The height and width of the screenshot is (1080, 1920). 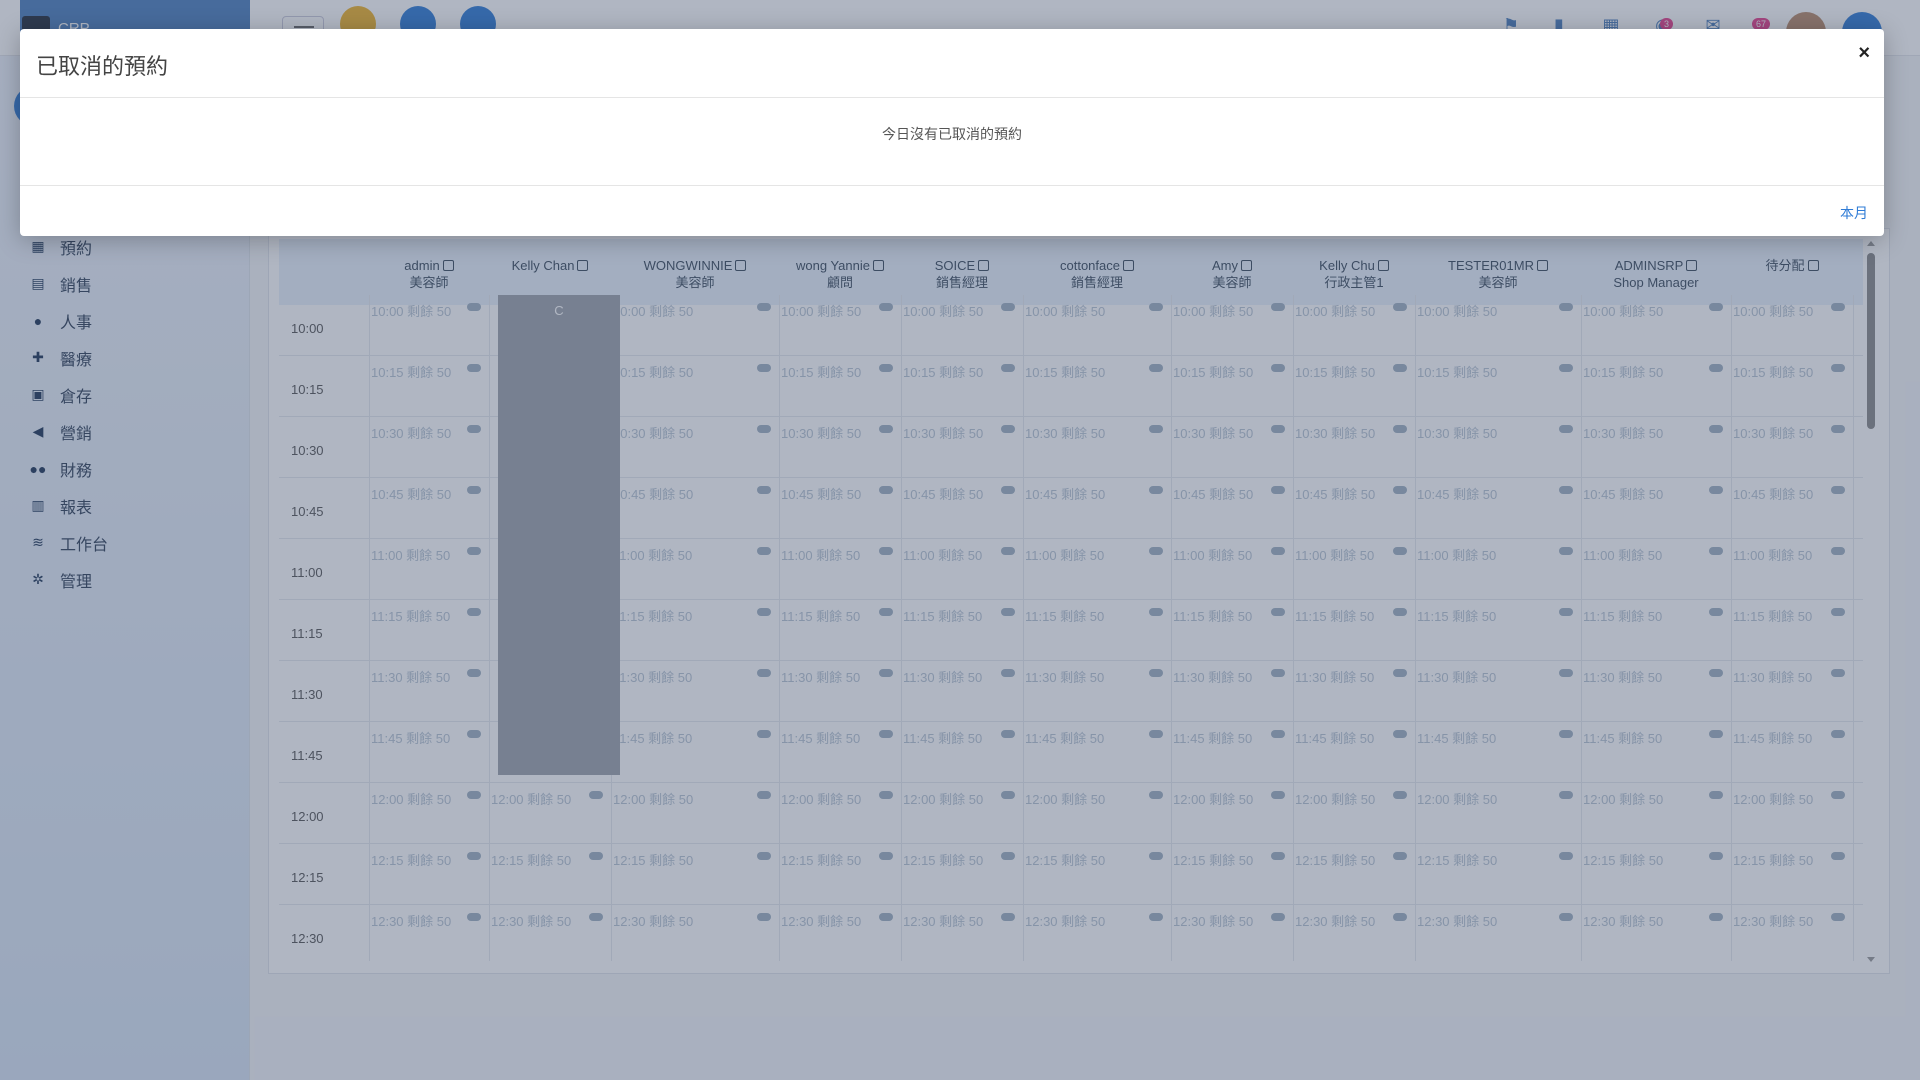 I want to click on this-month-link: 本月, so click(x=1854, y=213).